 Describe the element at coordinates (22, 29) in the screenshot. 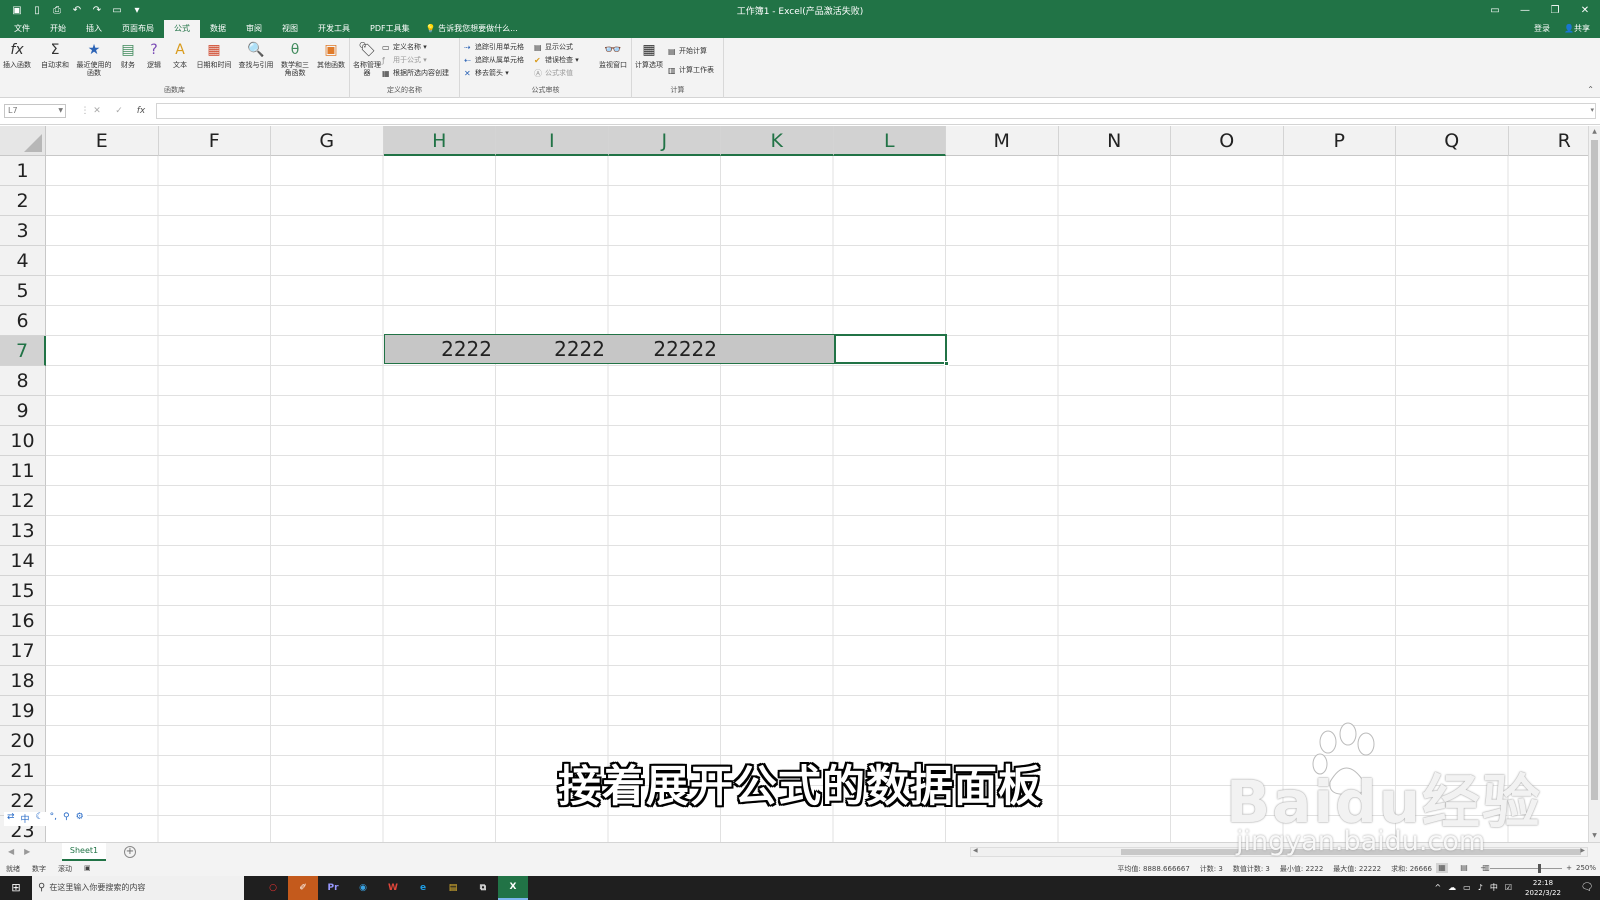

I see `tab-file: 文件` at that location.